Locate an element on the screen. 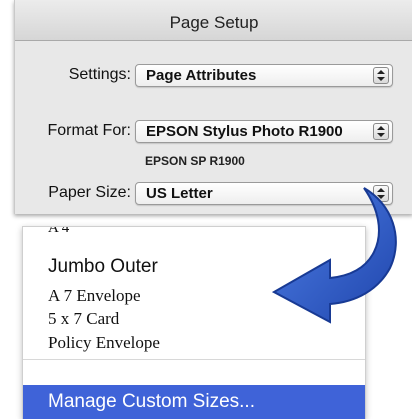 Image resolution: width=412 pixels, height=419 pixels. curved-arrow-icon is located at coordinates (334, 255).